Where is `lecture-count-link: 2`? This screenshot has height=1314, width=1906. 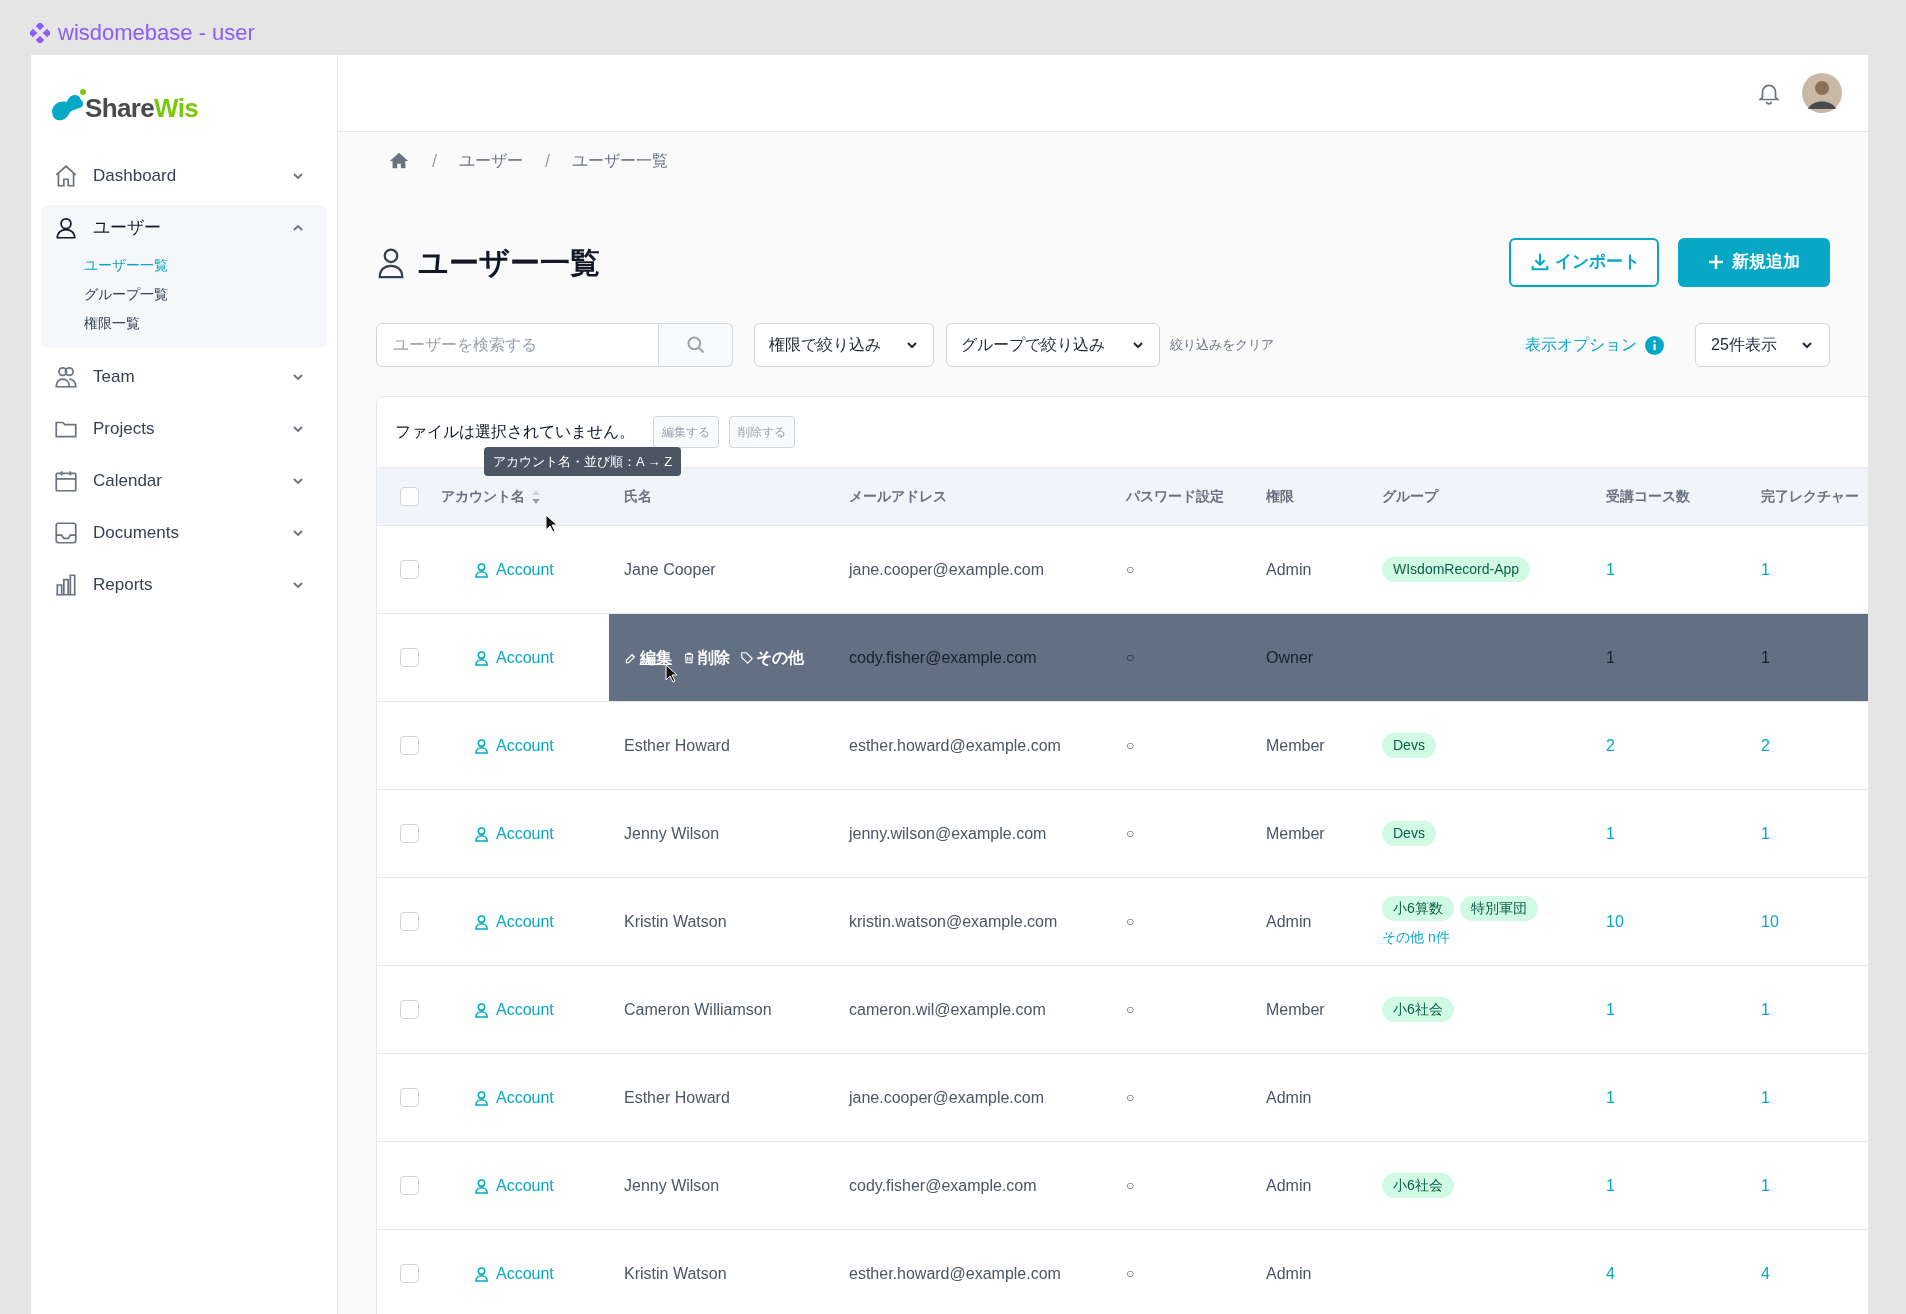
lecture-count-link: 2 is located at coordinates (1765, 745).